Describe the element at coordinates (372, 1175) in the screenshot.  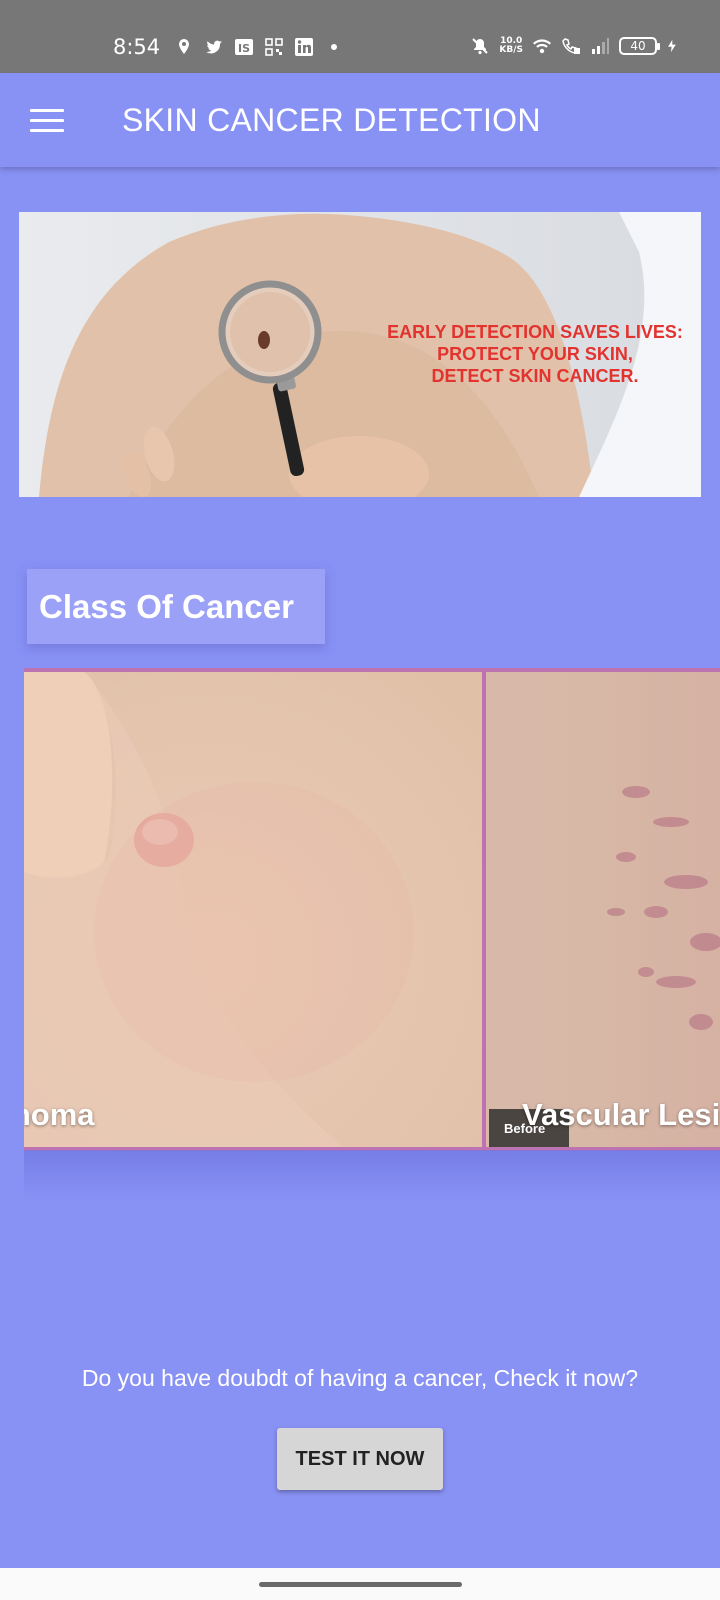
I see `carousel-shadow` at that location.